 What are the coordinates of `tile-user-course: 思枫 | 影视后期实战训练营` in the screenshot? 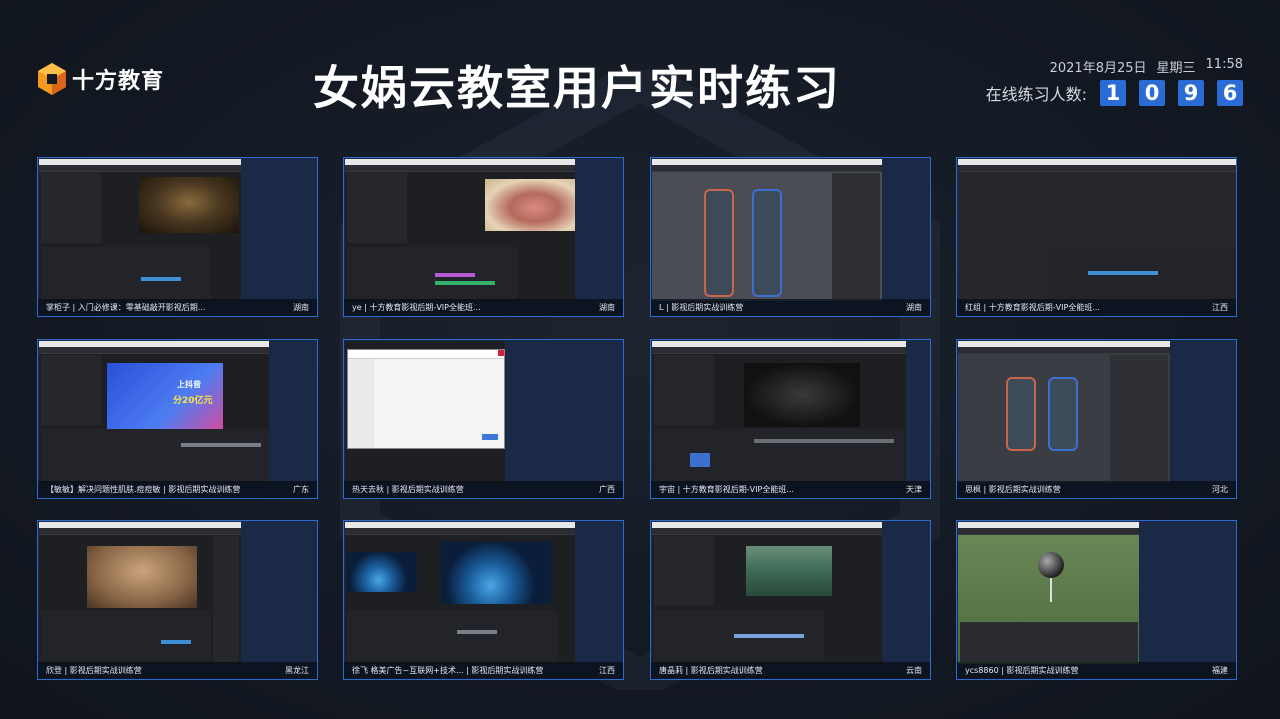 It's located at (1013, 489).